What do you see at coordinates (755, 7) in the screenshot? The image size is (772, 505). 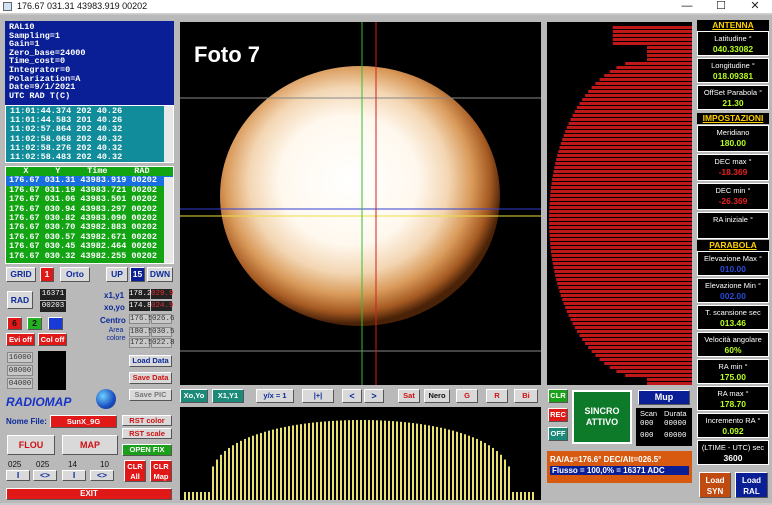 I see `close-button: ✕` at bounding box center [755, 7].